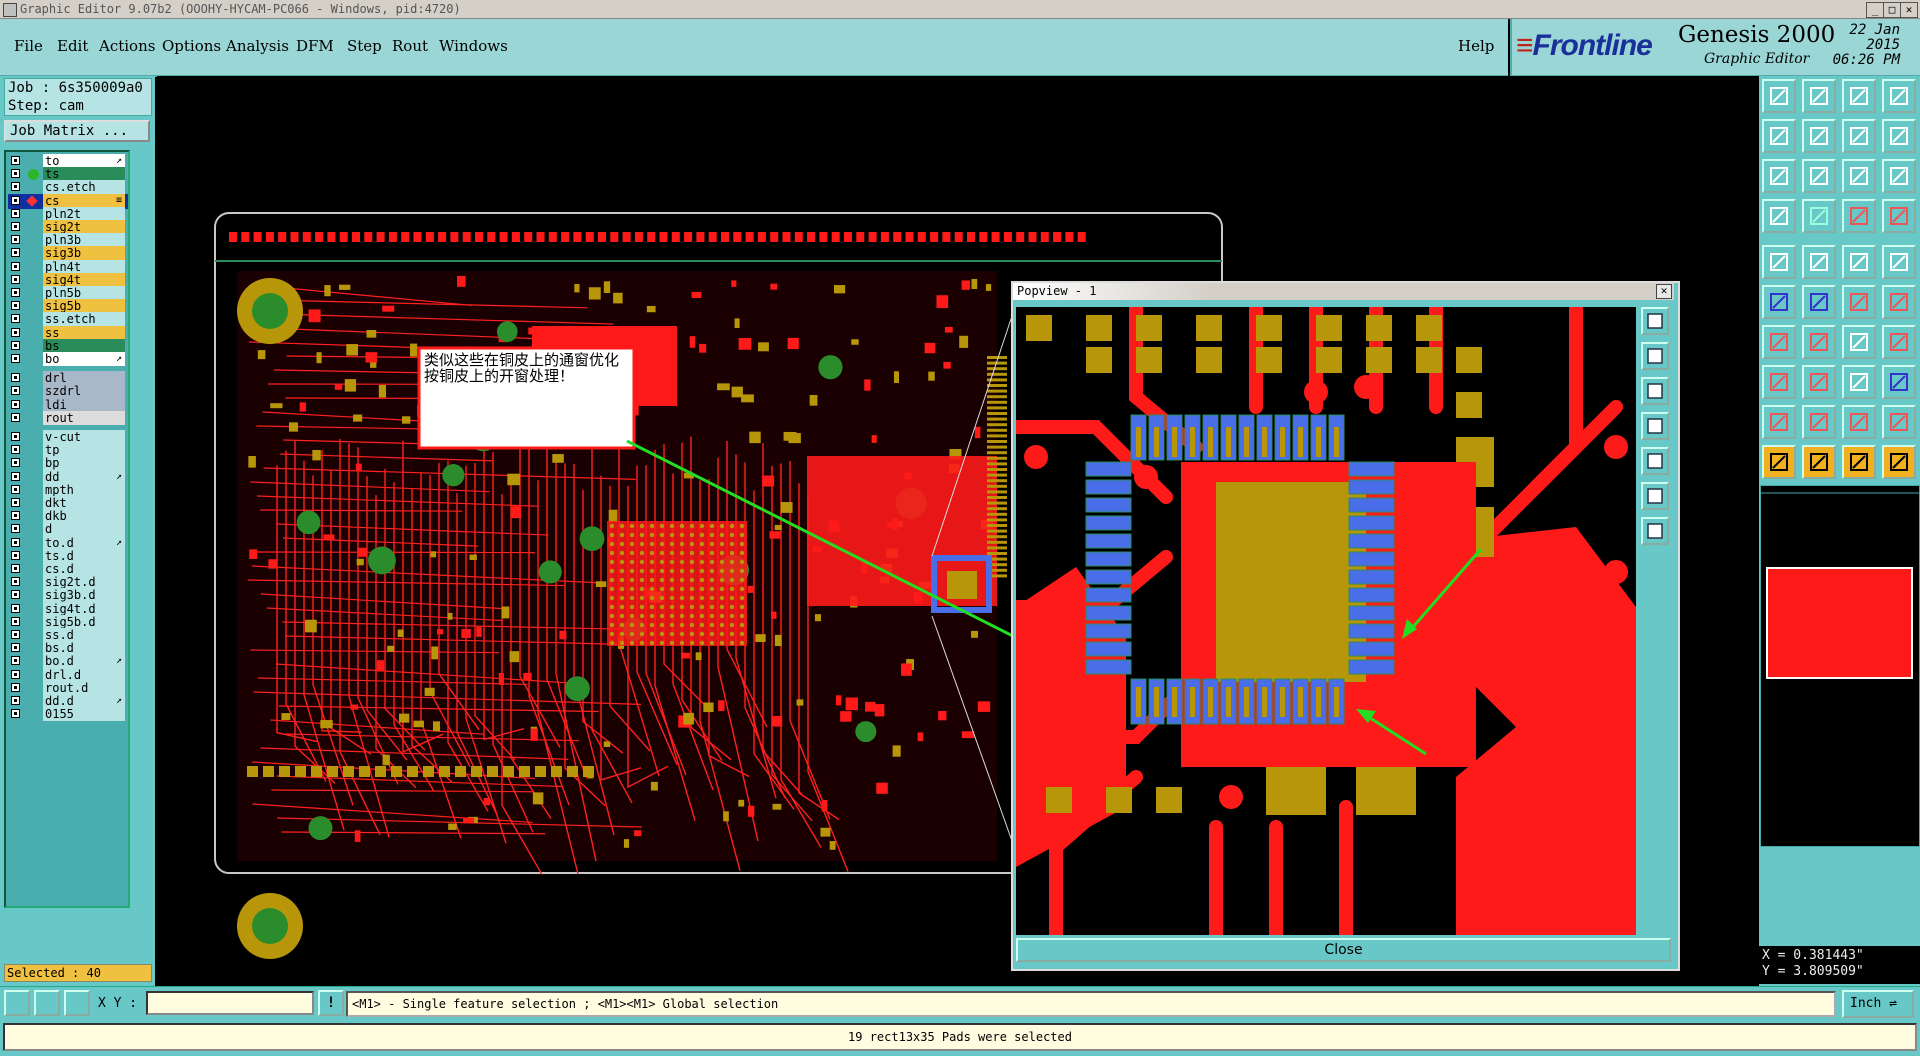 The width and height of the screenshot is (1920, 1056). Describe the element at coordinates (84, 529) in the screenshot. I see `layer-name: d` at that location.